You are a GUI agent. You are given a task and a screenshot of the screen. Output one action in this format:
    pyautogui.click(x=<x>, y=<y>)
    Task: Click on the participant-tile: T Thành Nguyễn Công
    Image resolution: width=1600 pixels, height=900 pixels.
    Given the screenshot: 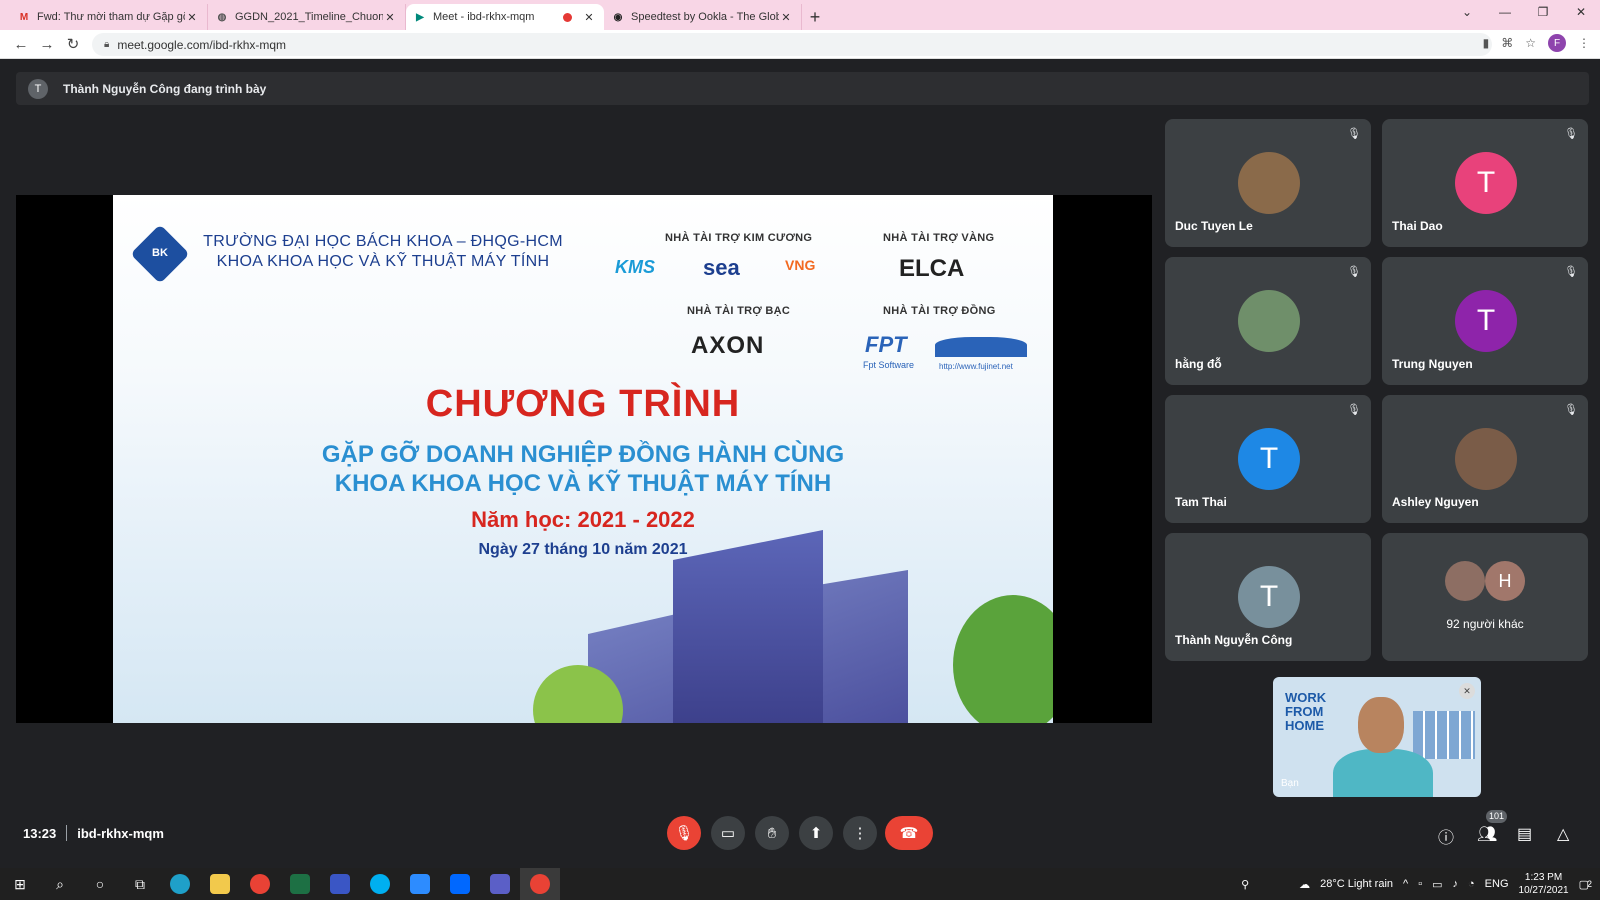 What is the action you would take?
    pyautogui.click(x=1268, y=597)
    